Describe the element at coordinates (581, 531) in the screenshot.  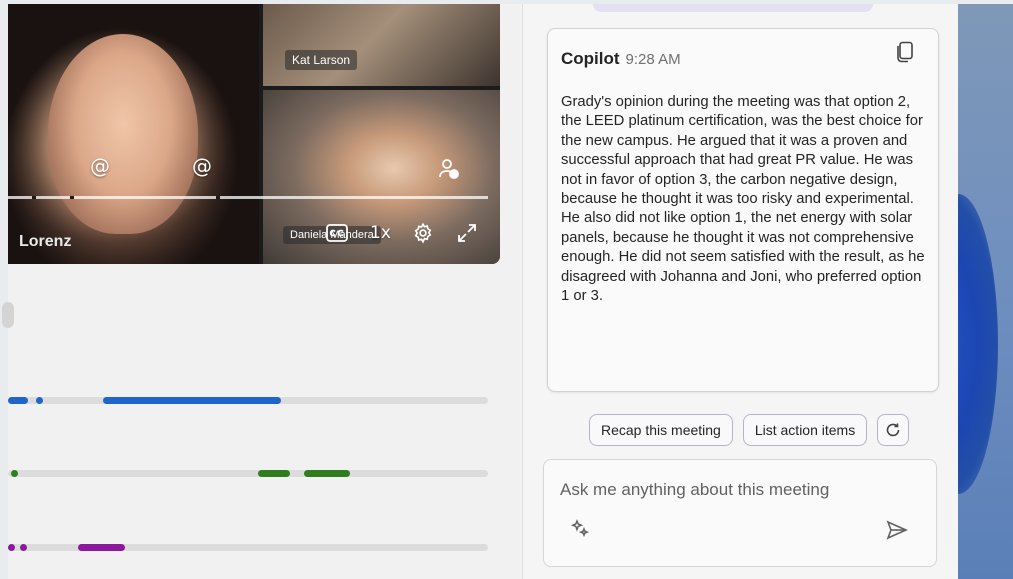
I see `sparkle-icon` at that location.